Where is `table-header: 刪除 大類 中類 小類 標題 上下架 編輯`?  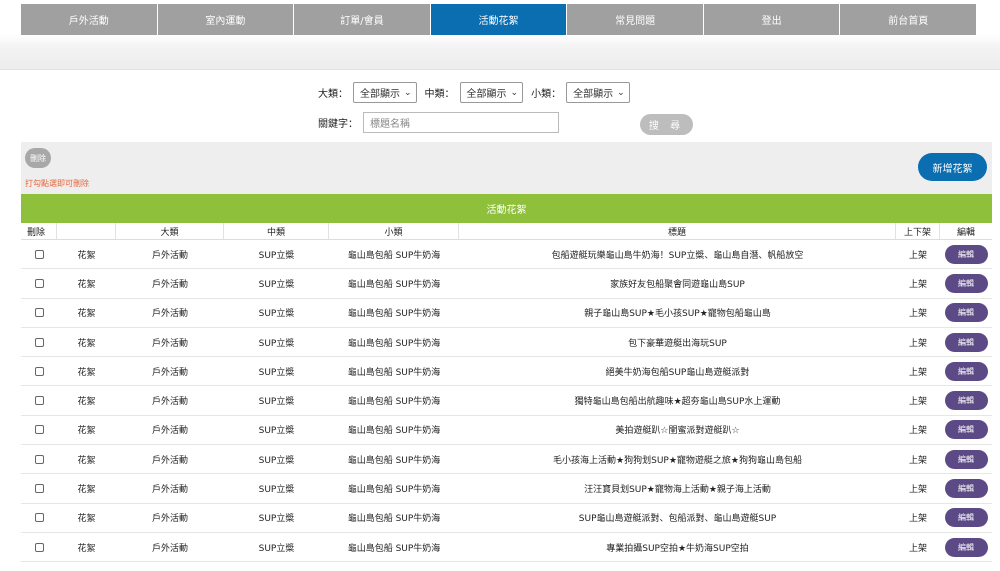
table-header: 刪除 大類 中類 小類 標題 上下架 編輯 is located at coordinates (506, 231).